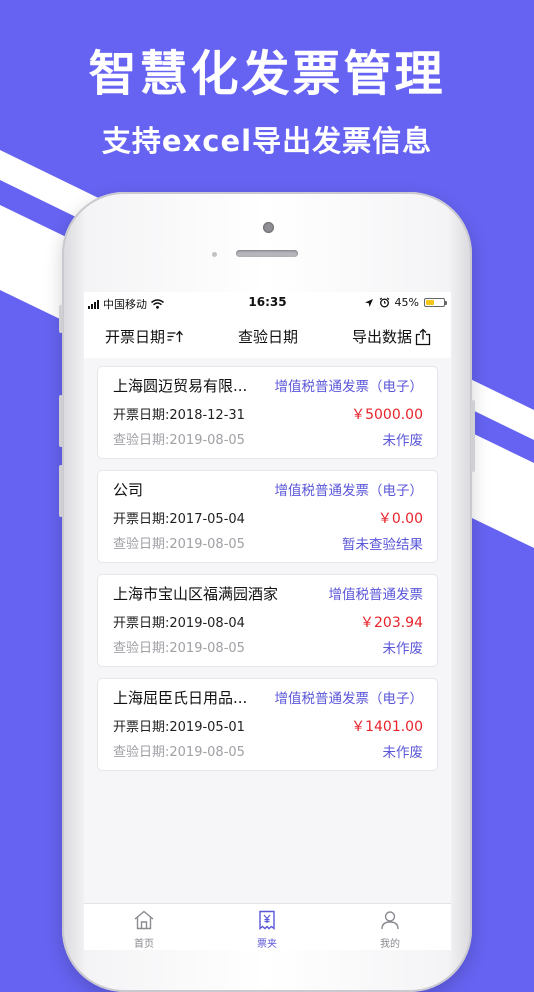 The height and width of the screenshot is (992, 534). Describe the element at coordinates (214, 254) in the screenshot. I see `proximity-sensor` at that location.